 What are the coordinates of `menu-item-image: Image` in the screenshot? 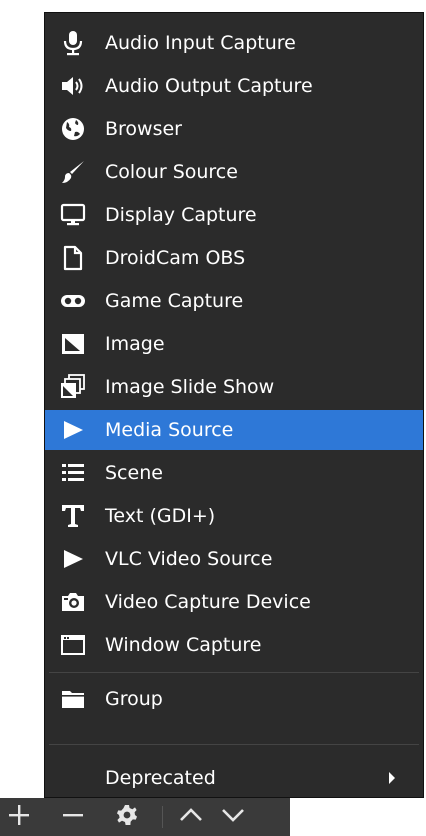 It's located at (234, 344).